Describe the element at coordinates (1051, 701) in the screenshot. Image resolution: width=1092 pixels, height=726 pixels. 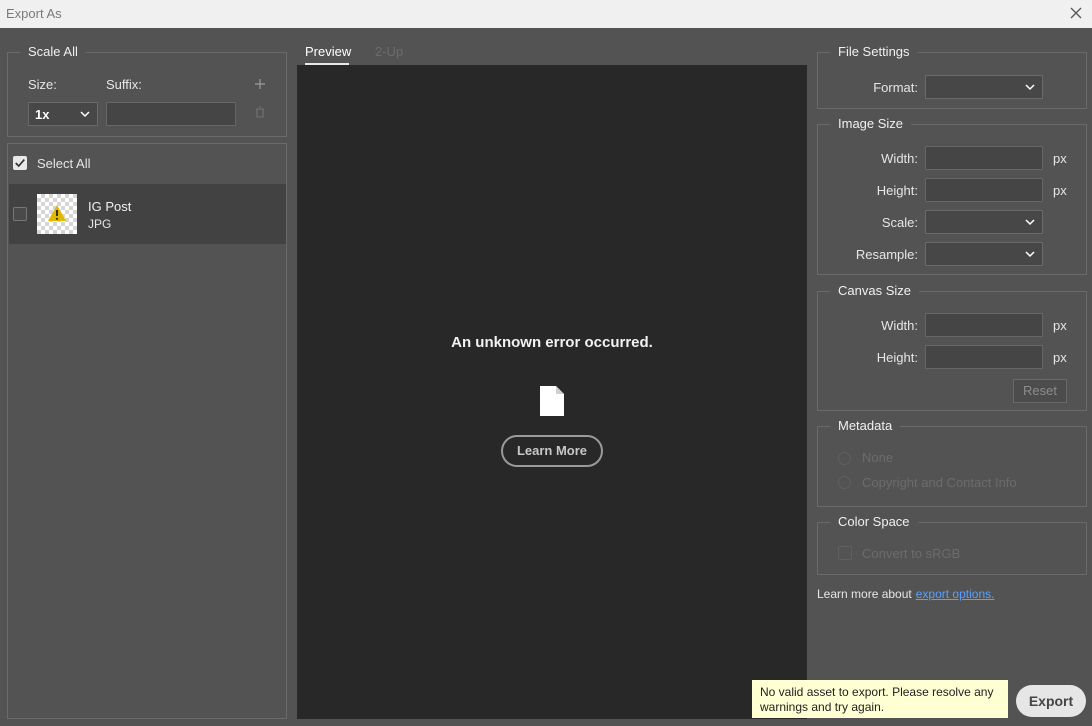
I see `export-button: Export` at that location.